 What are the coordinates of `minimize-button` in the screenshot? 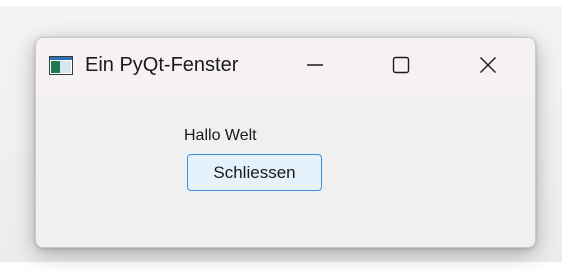 It's located at (315, 67).